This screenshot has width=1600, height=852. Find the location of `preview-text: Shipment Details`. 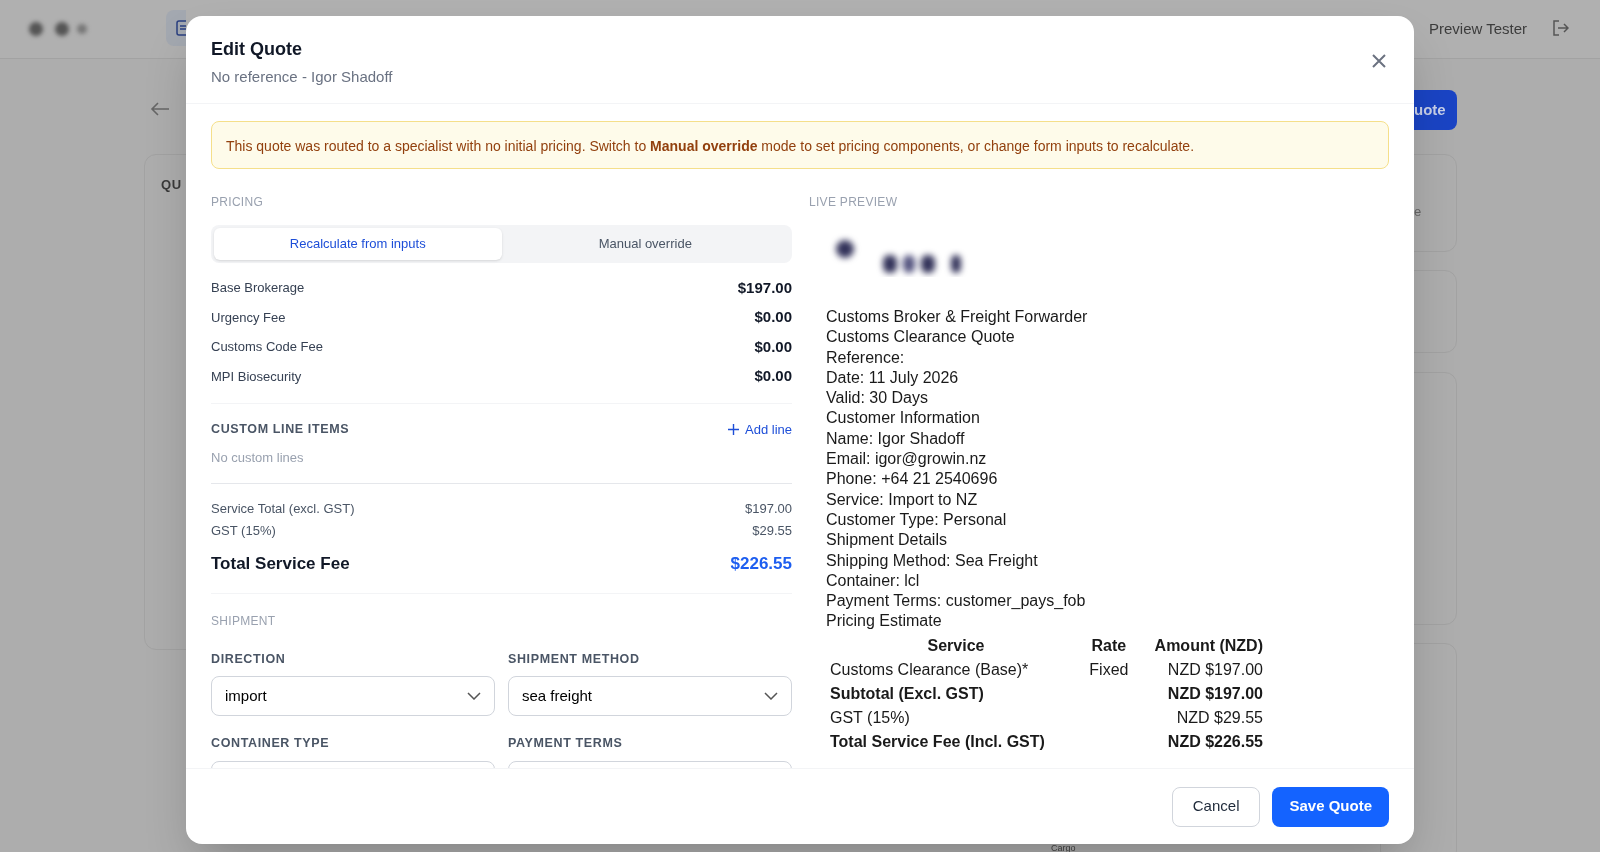

preview-text: Shipment Details is located at coordinates (887, 540).